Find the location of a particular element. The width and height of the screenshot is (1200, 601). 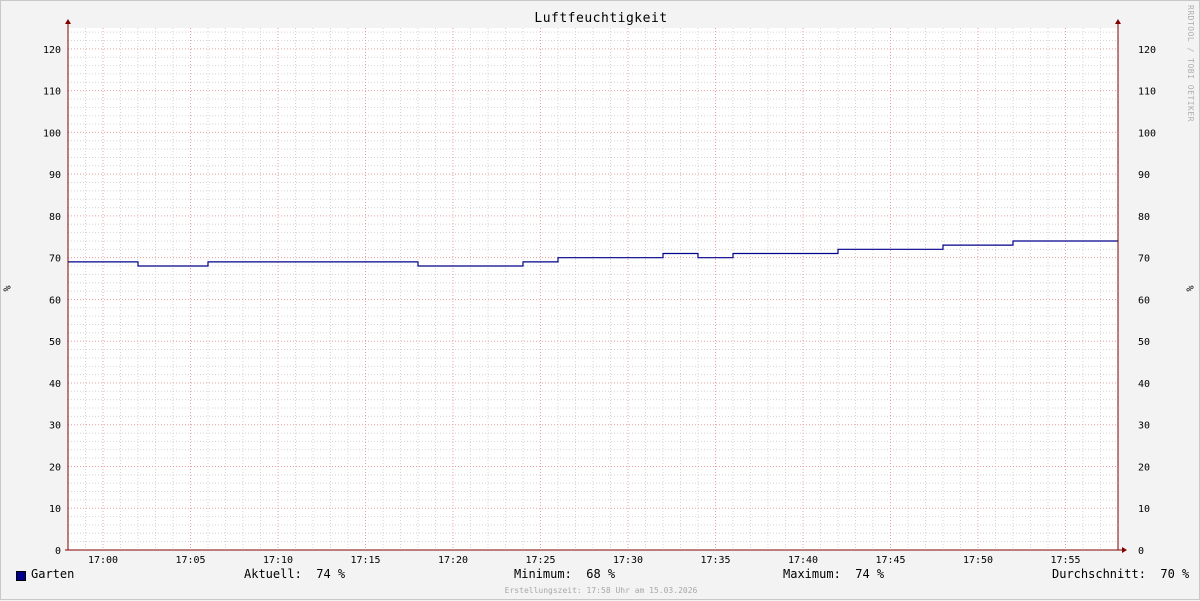

x-tick-label: 17:55 is located at coordinates (1065, 560).